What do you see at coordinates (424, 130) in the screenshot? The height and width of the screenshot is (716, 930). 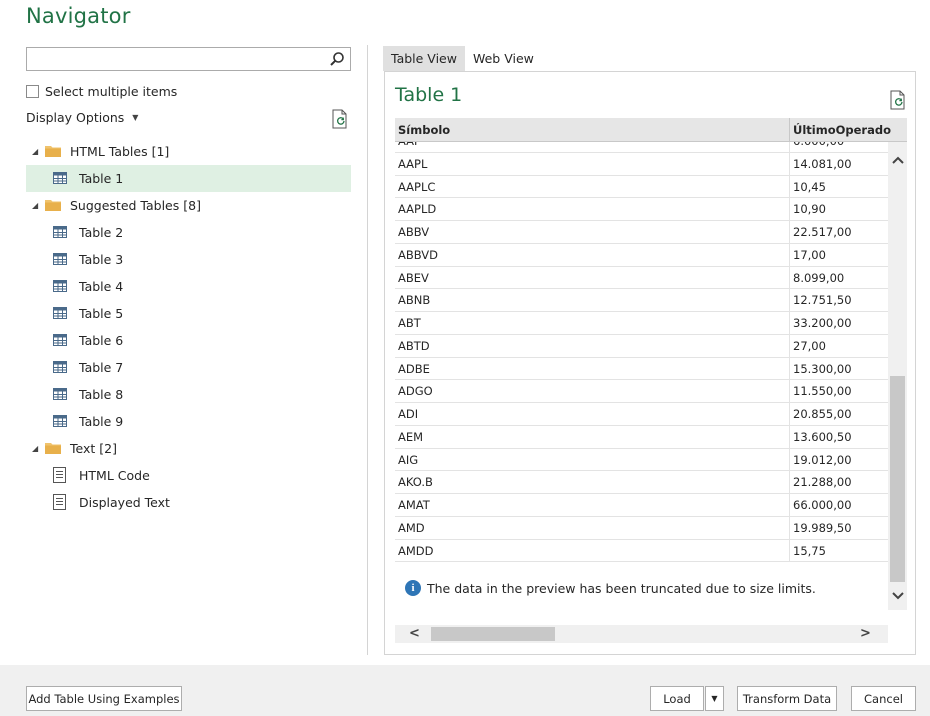 I see `column-header-simbolo: Símbolo` at bounding box center [424, 130].